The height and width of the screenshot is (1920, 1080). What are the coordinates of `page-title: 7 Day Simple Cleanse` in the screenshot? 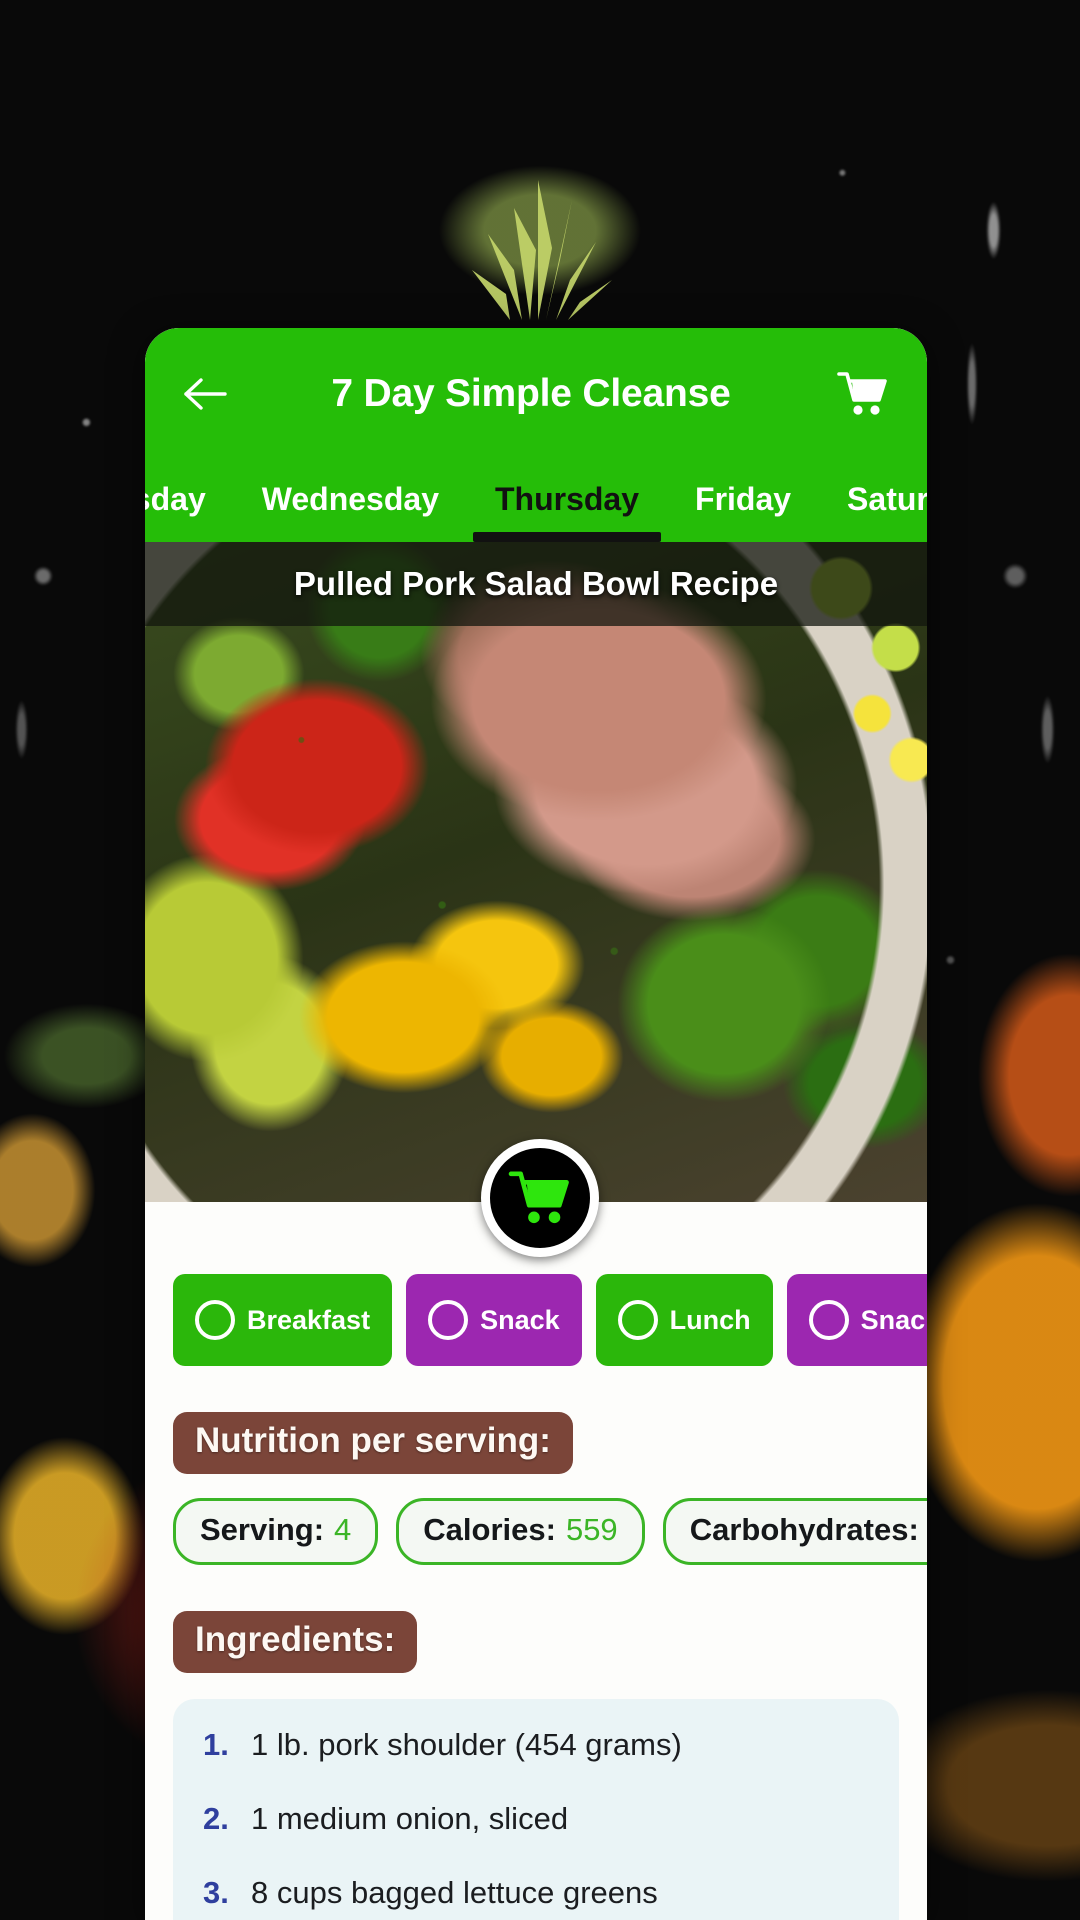 It's located at (531, 393).